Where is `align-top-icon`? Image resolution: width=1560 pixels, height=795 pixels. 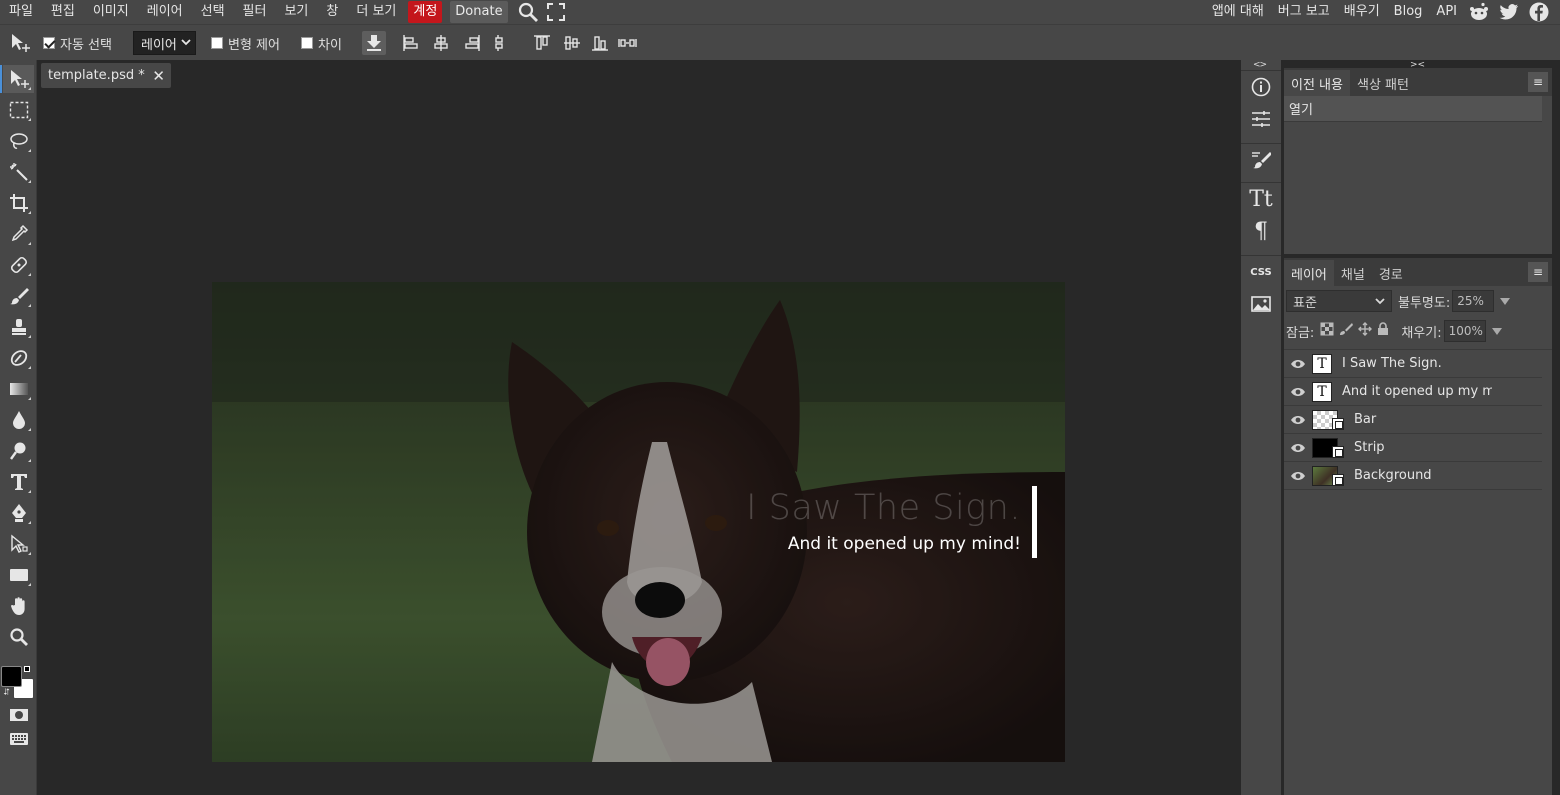 align-top-icon is located at coordinates (542, 43).